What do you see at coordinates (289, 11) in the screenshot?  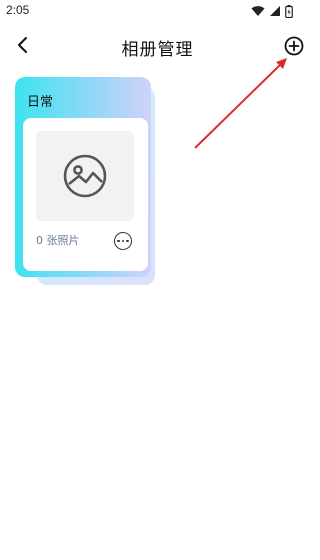 I see `battery-icon` at bounding box center [289, 11].